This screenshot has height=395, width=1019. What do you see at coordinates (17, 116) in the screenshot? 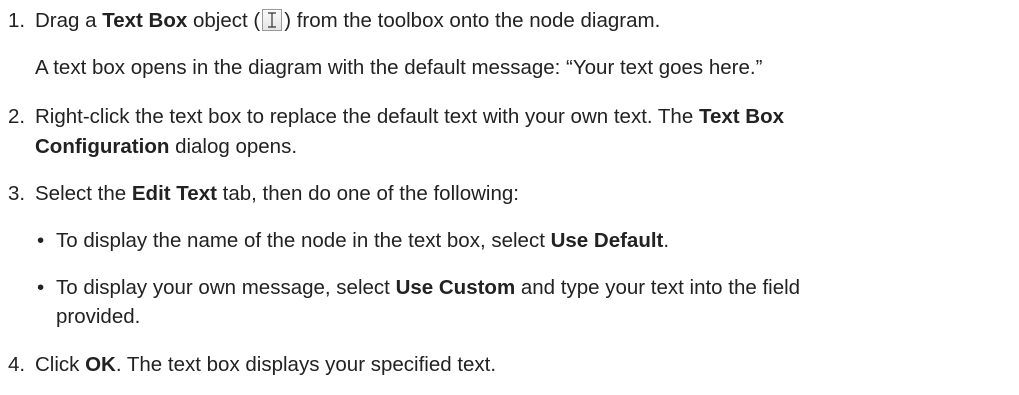
I see `step-number: 2.` at bounding box center [17, 116].